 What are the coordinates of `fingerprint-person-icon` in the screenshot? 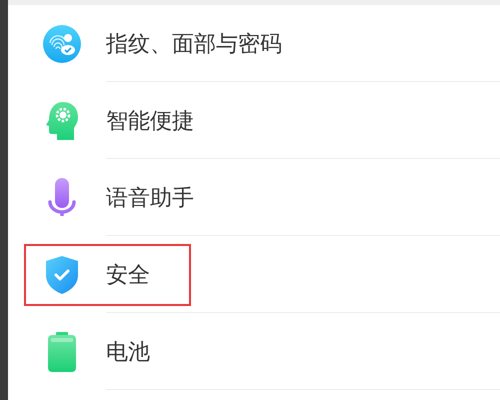 It's located at (62, 43).